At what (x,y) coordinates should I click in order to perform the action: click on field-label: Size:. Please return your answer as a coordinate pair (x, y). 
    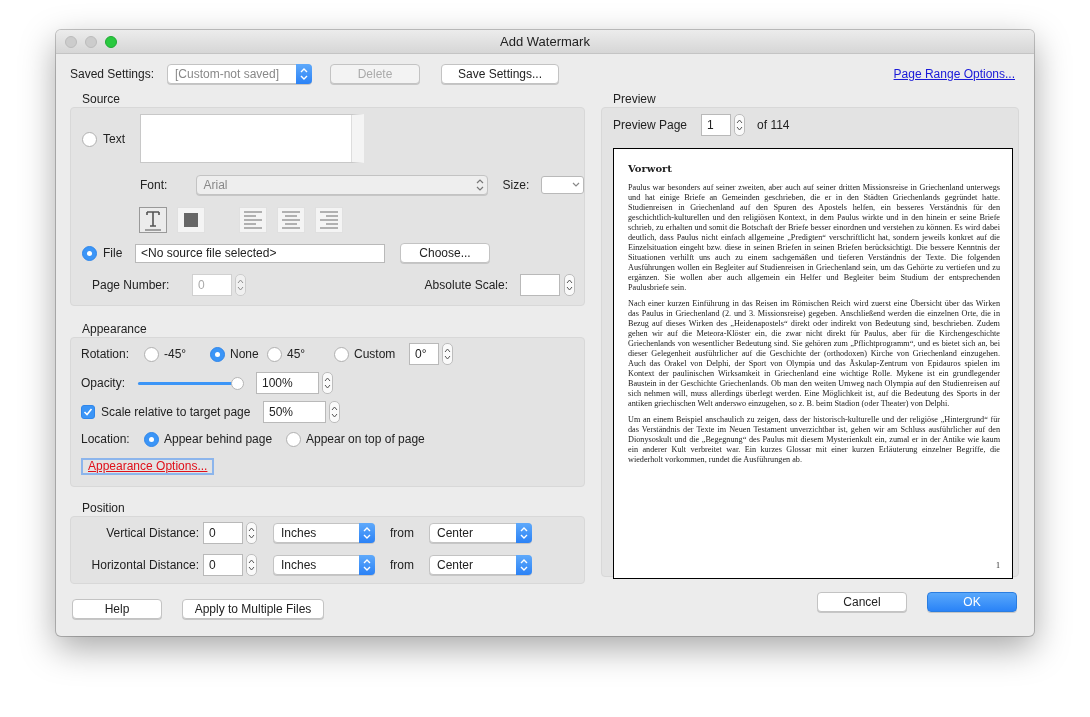
    Looking at the image, I should click on (516, 185).